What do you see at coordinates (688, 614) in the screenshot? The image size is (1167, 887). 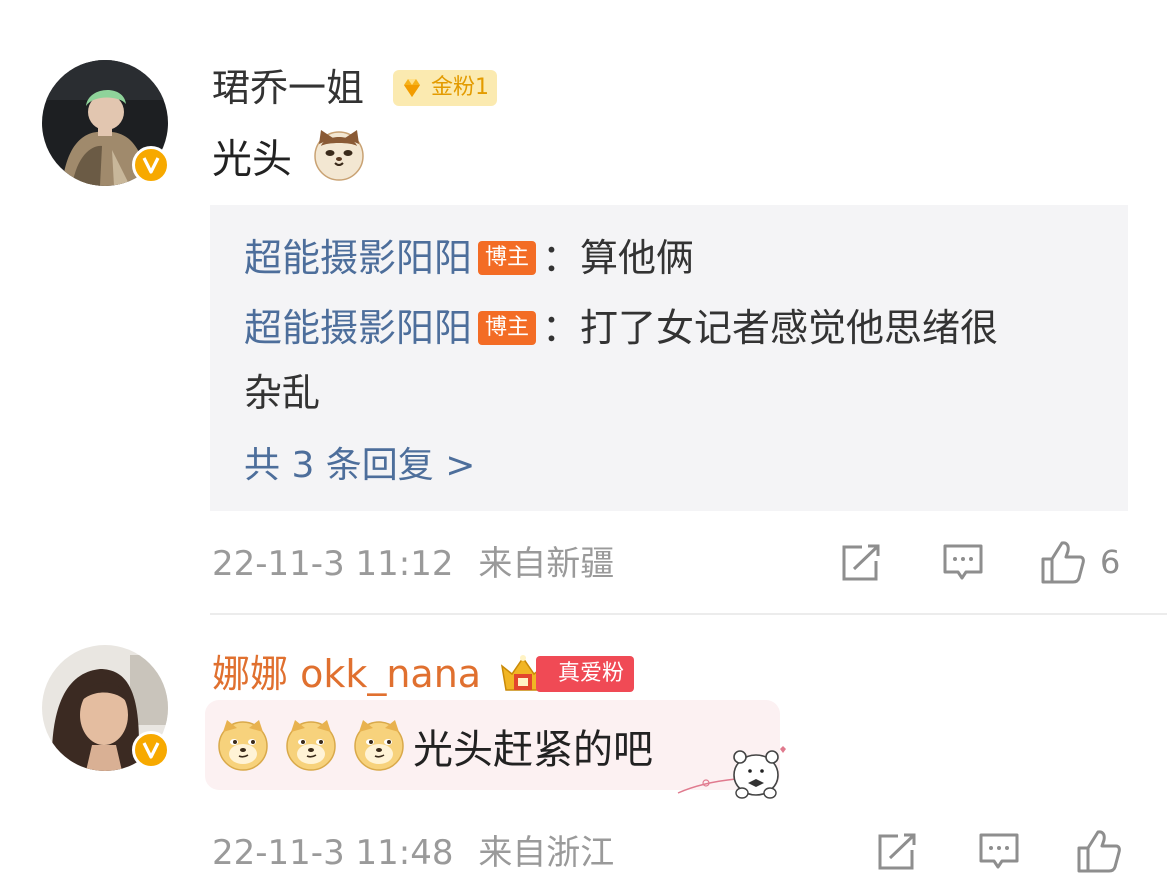 I see `comment-divider` at bounding box center [688, 614].